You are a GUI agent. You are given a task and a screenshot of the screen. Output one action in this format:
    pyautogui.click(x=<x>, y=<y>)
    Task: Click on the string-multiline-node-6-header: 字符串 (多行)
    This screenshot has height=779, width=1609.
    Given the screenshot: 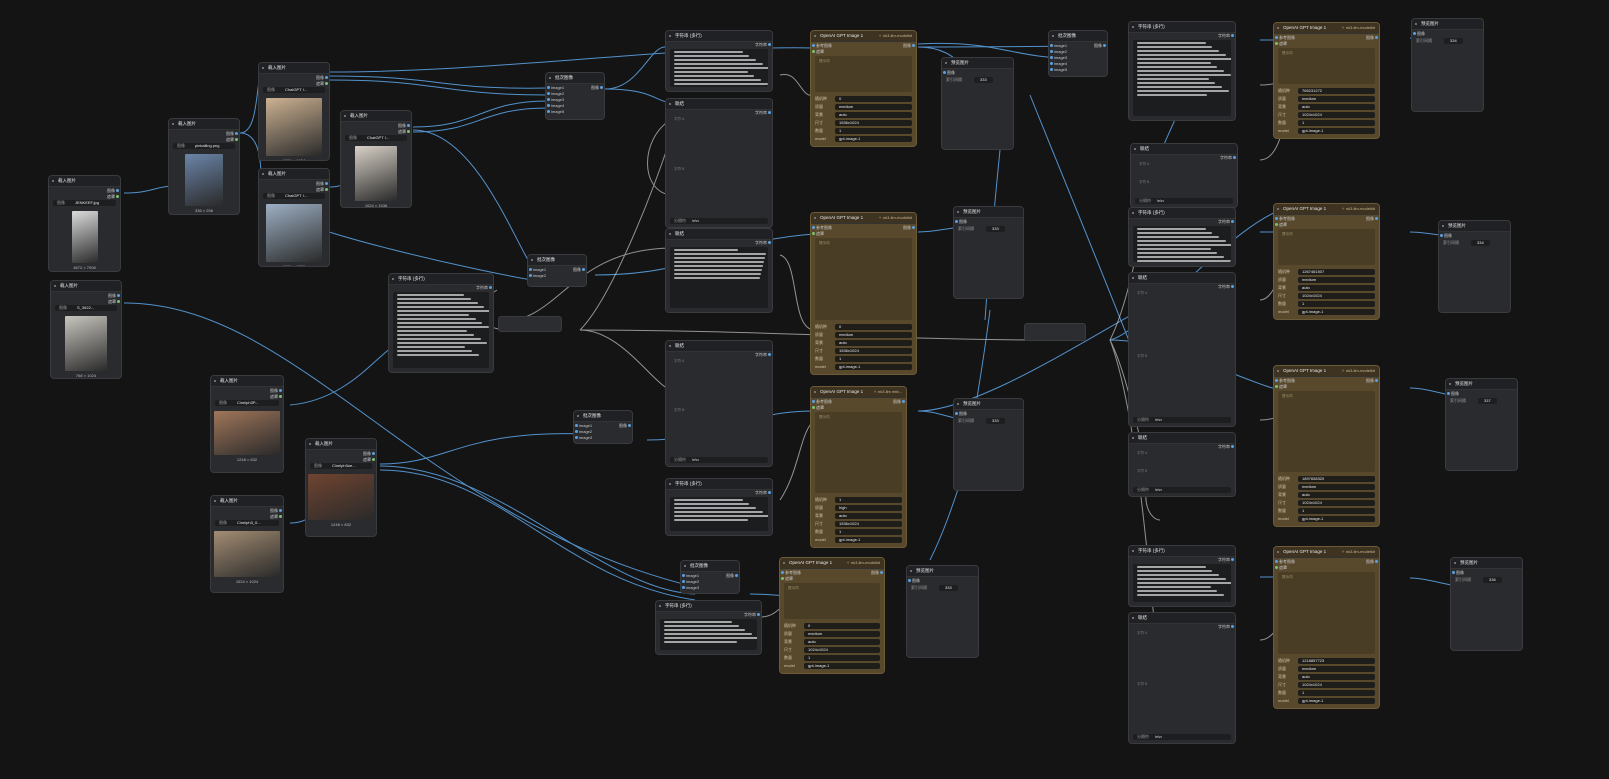 What is the action you would take?
    pyautogui.click(x=1182, y=213)
    